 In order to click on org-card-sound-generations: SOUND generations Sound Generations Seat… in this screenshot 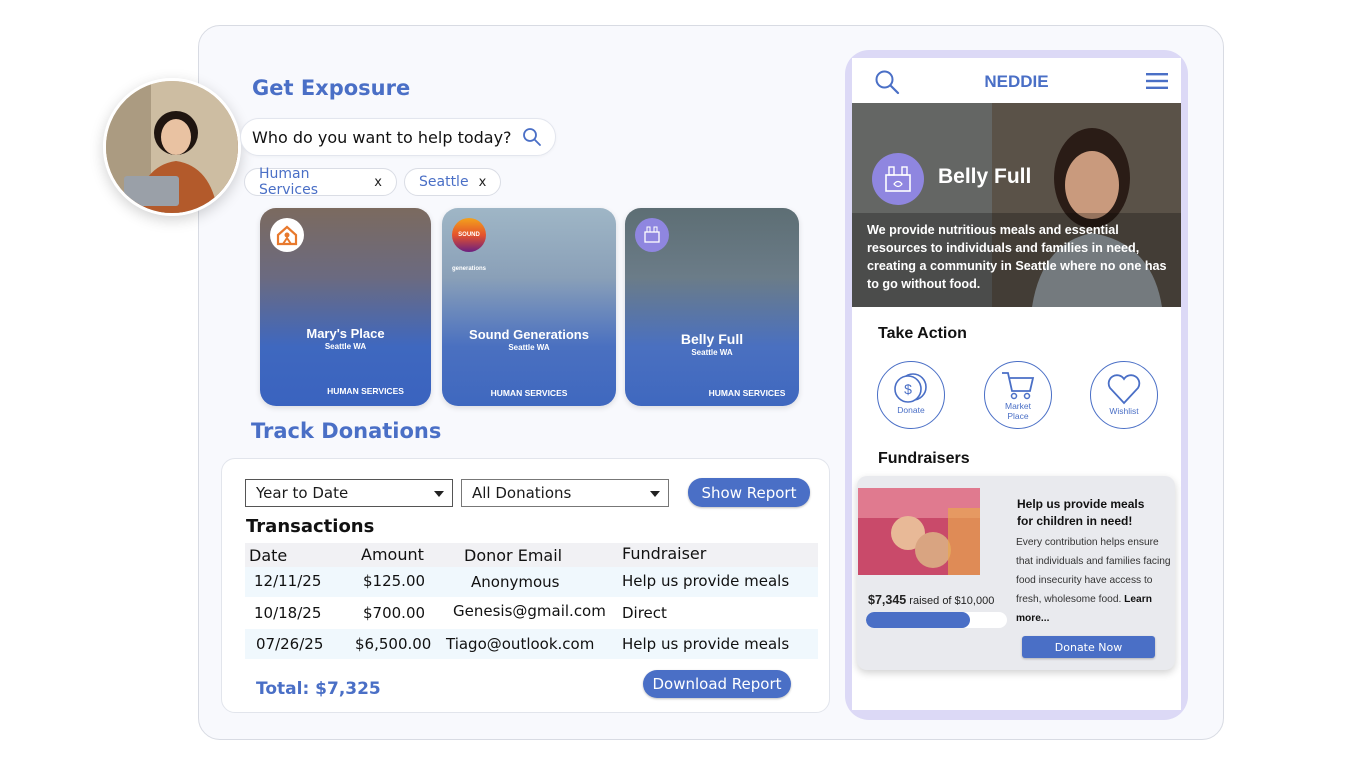, I will do `click(529, 307)`.